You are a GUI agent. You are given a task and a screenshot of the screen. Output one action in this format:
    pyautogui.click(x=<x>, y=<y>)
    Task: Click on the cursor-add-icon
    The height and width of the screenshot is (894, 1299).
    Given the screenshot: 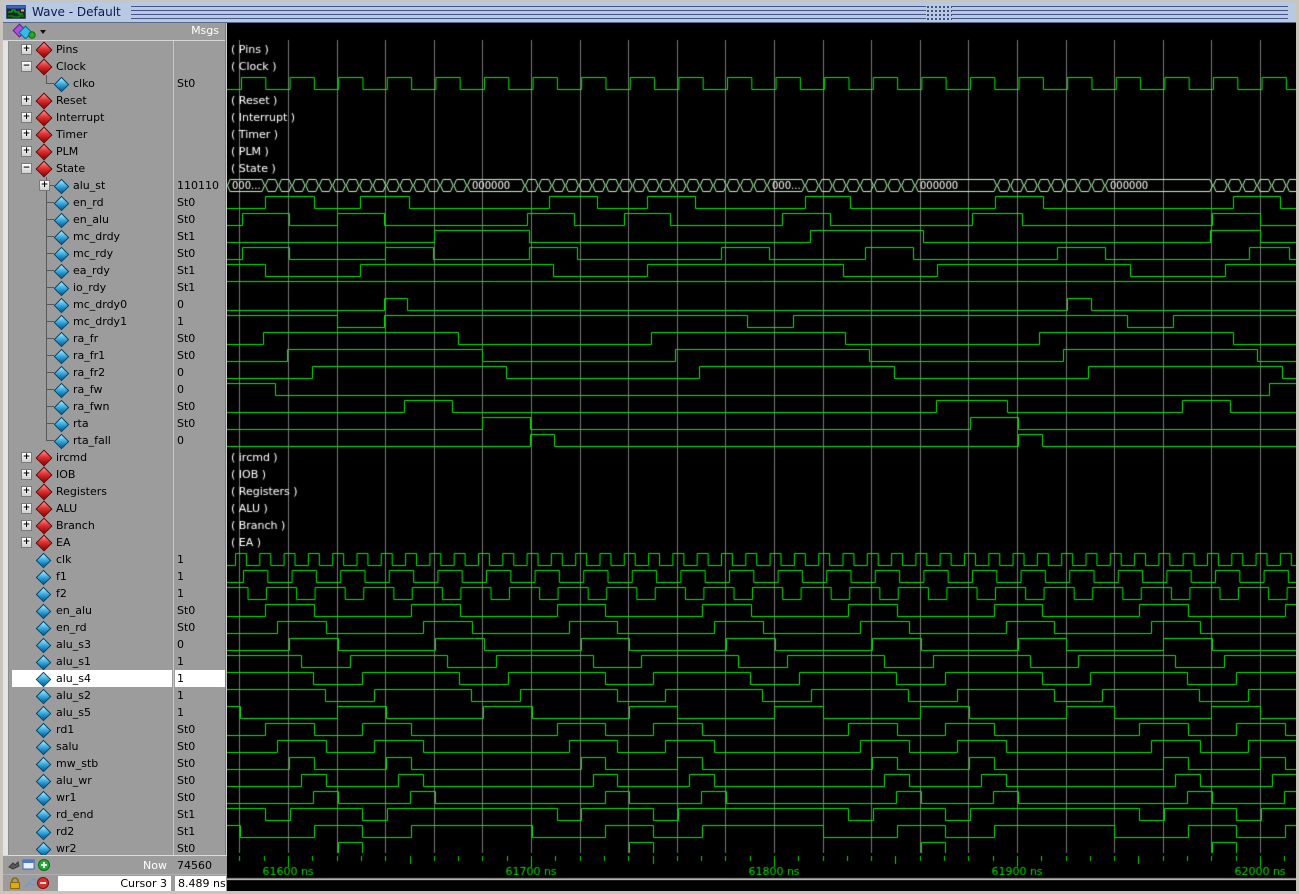 What is the action you would take?
    pyautogui.click(x=44, y=865)
    